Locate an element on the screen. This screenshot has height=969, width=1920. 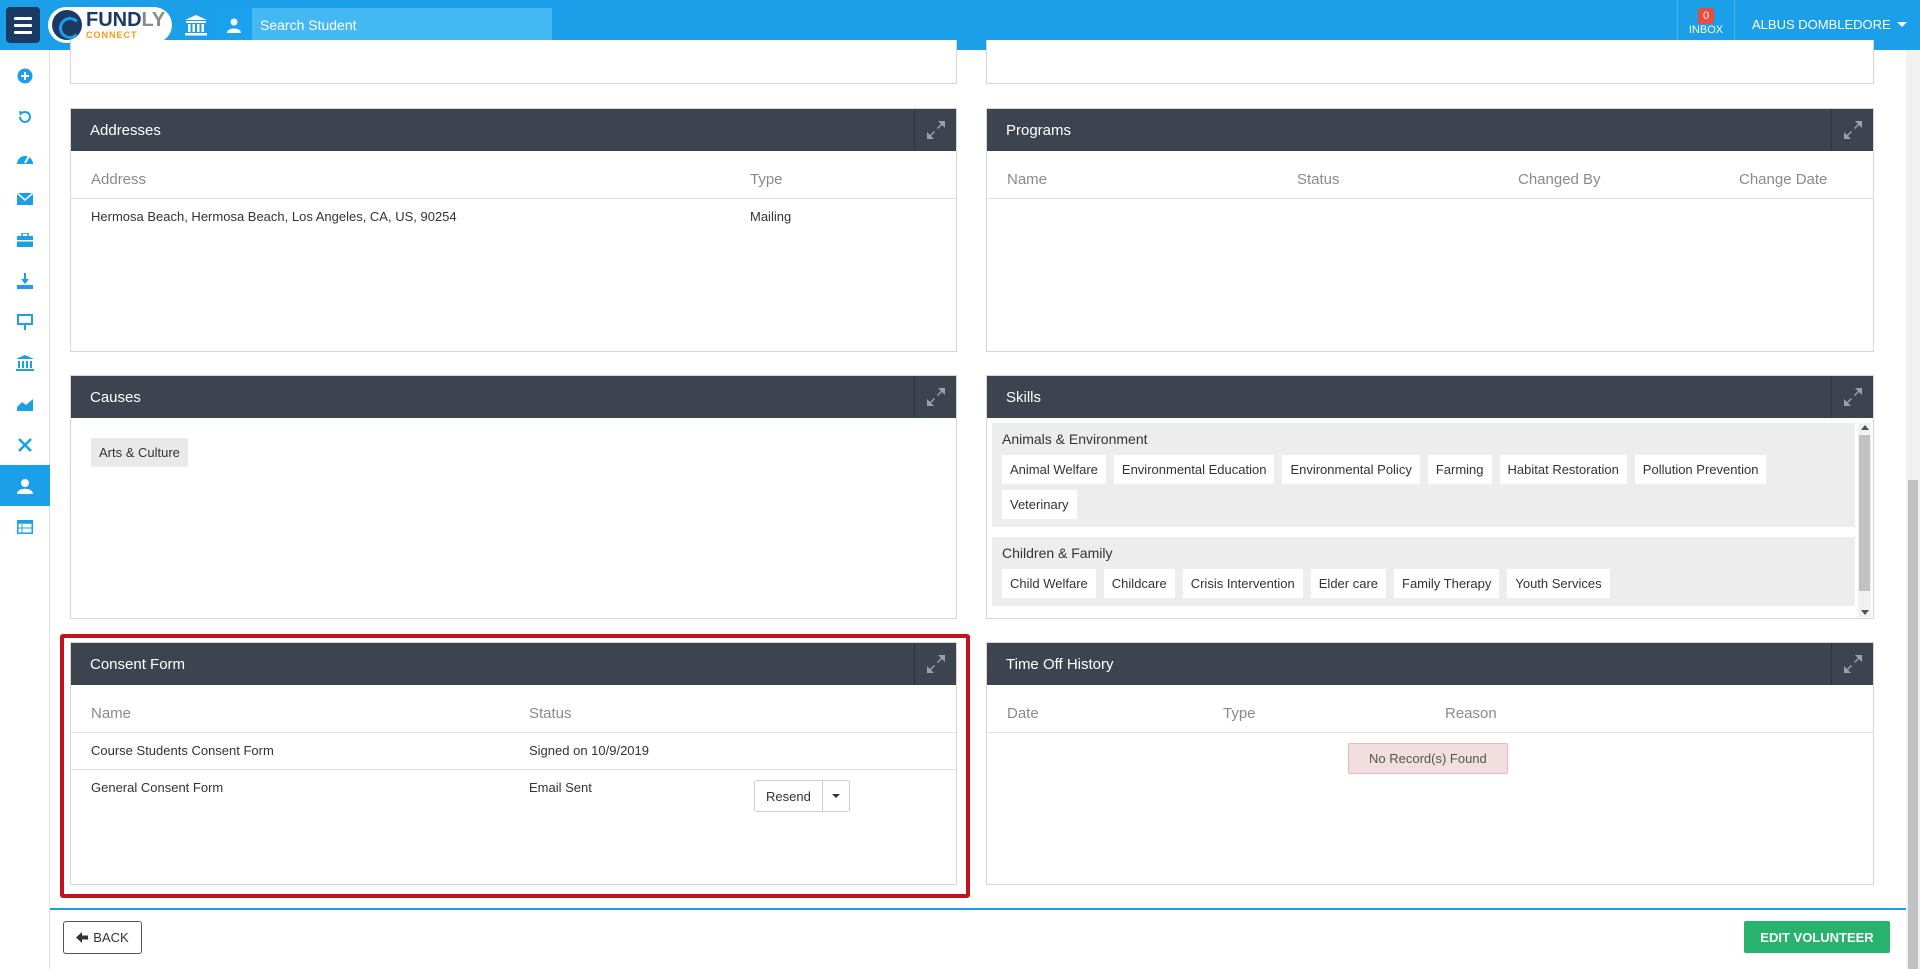
skill-tag: Child Welfare is located at coordinates (1049, 583).